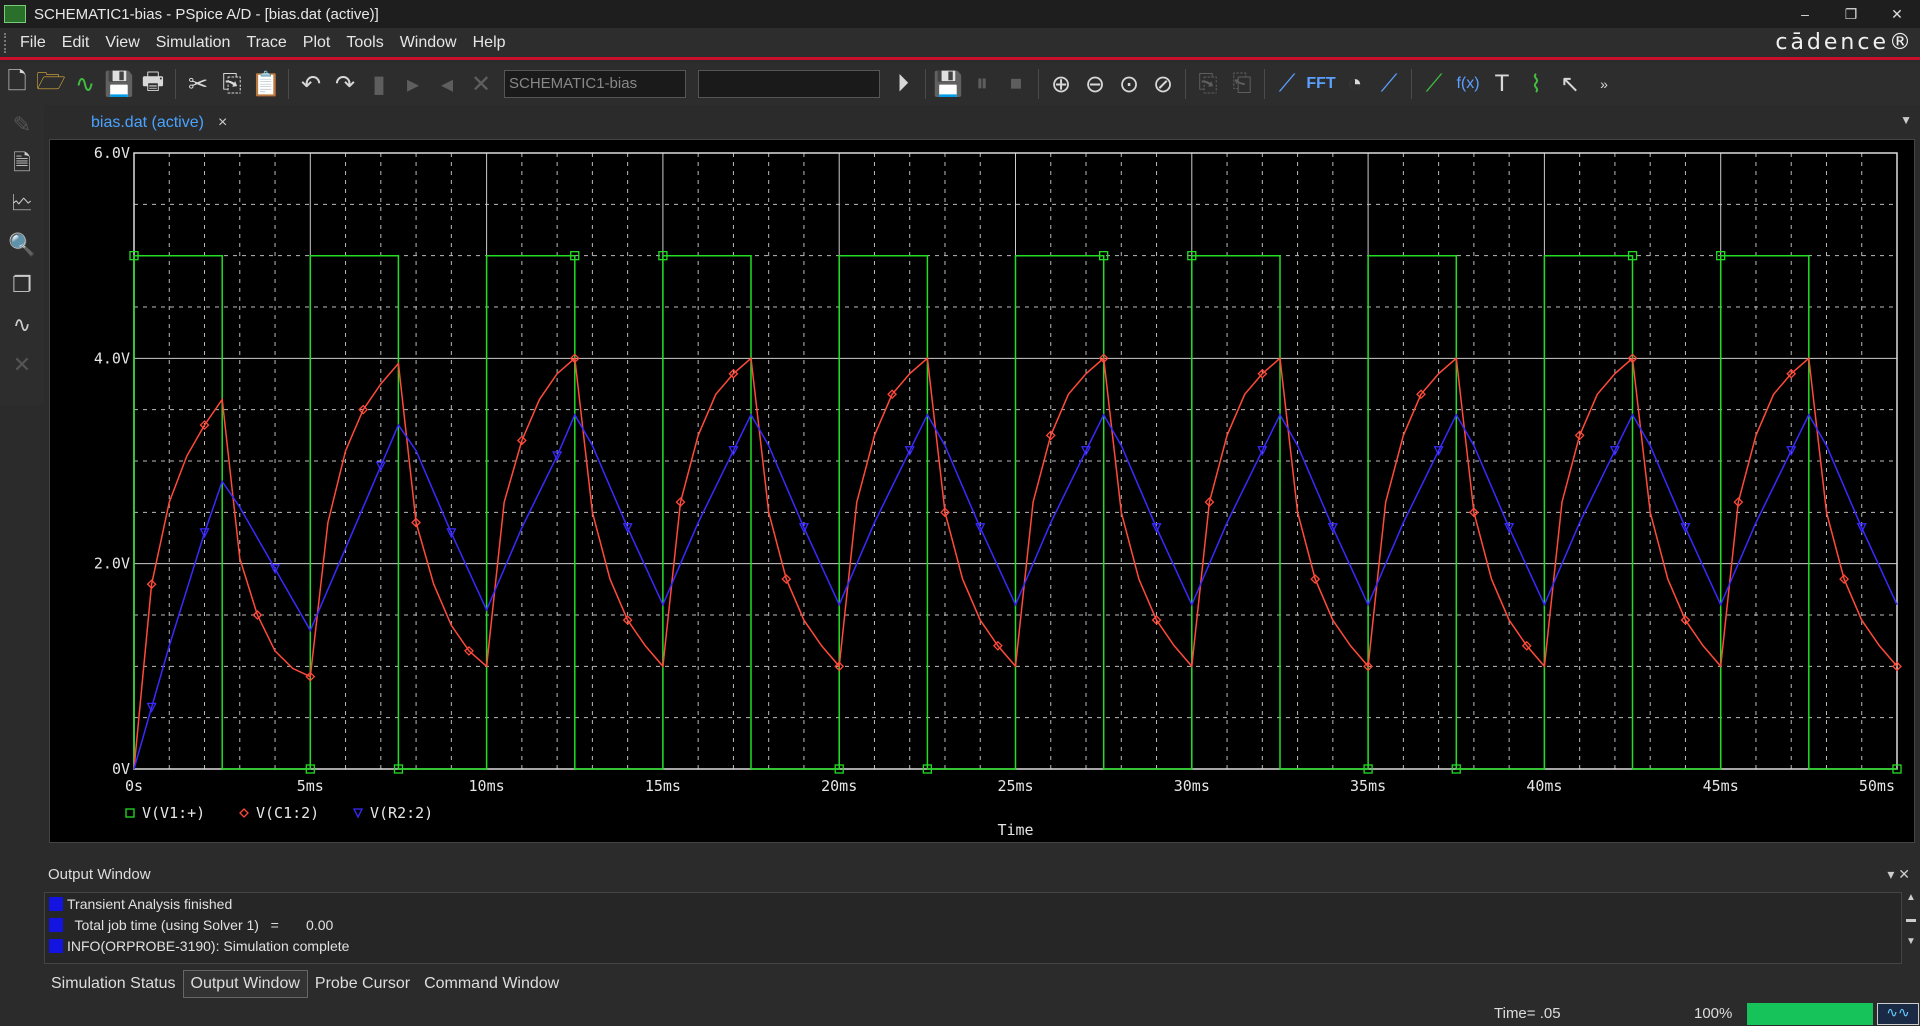 This screenshot has width=1920, height=1026. Describe the element at coordinates (1897, 14) in the screenshot. I see `close-window-button: ✕` at that location.